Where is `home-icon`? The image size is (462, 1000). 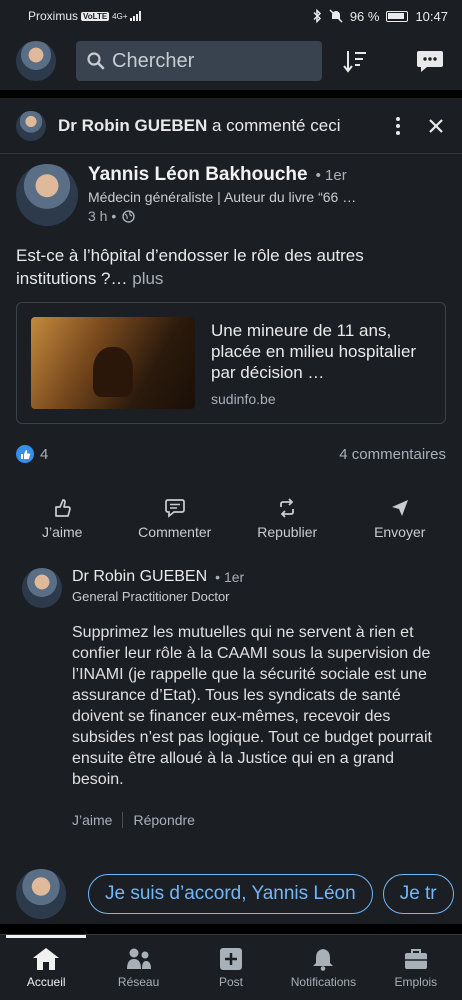
home-icon is located at coordinates (46, 958).